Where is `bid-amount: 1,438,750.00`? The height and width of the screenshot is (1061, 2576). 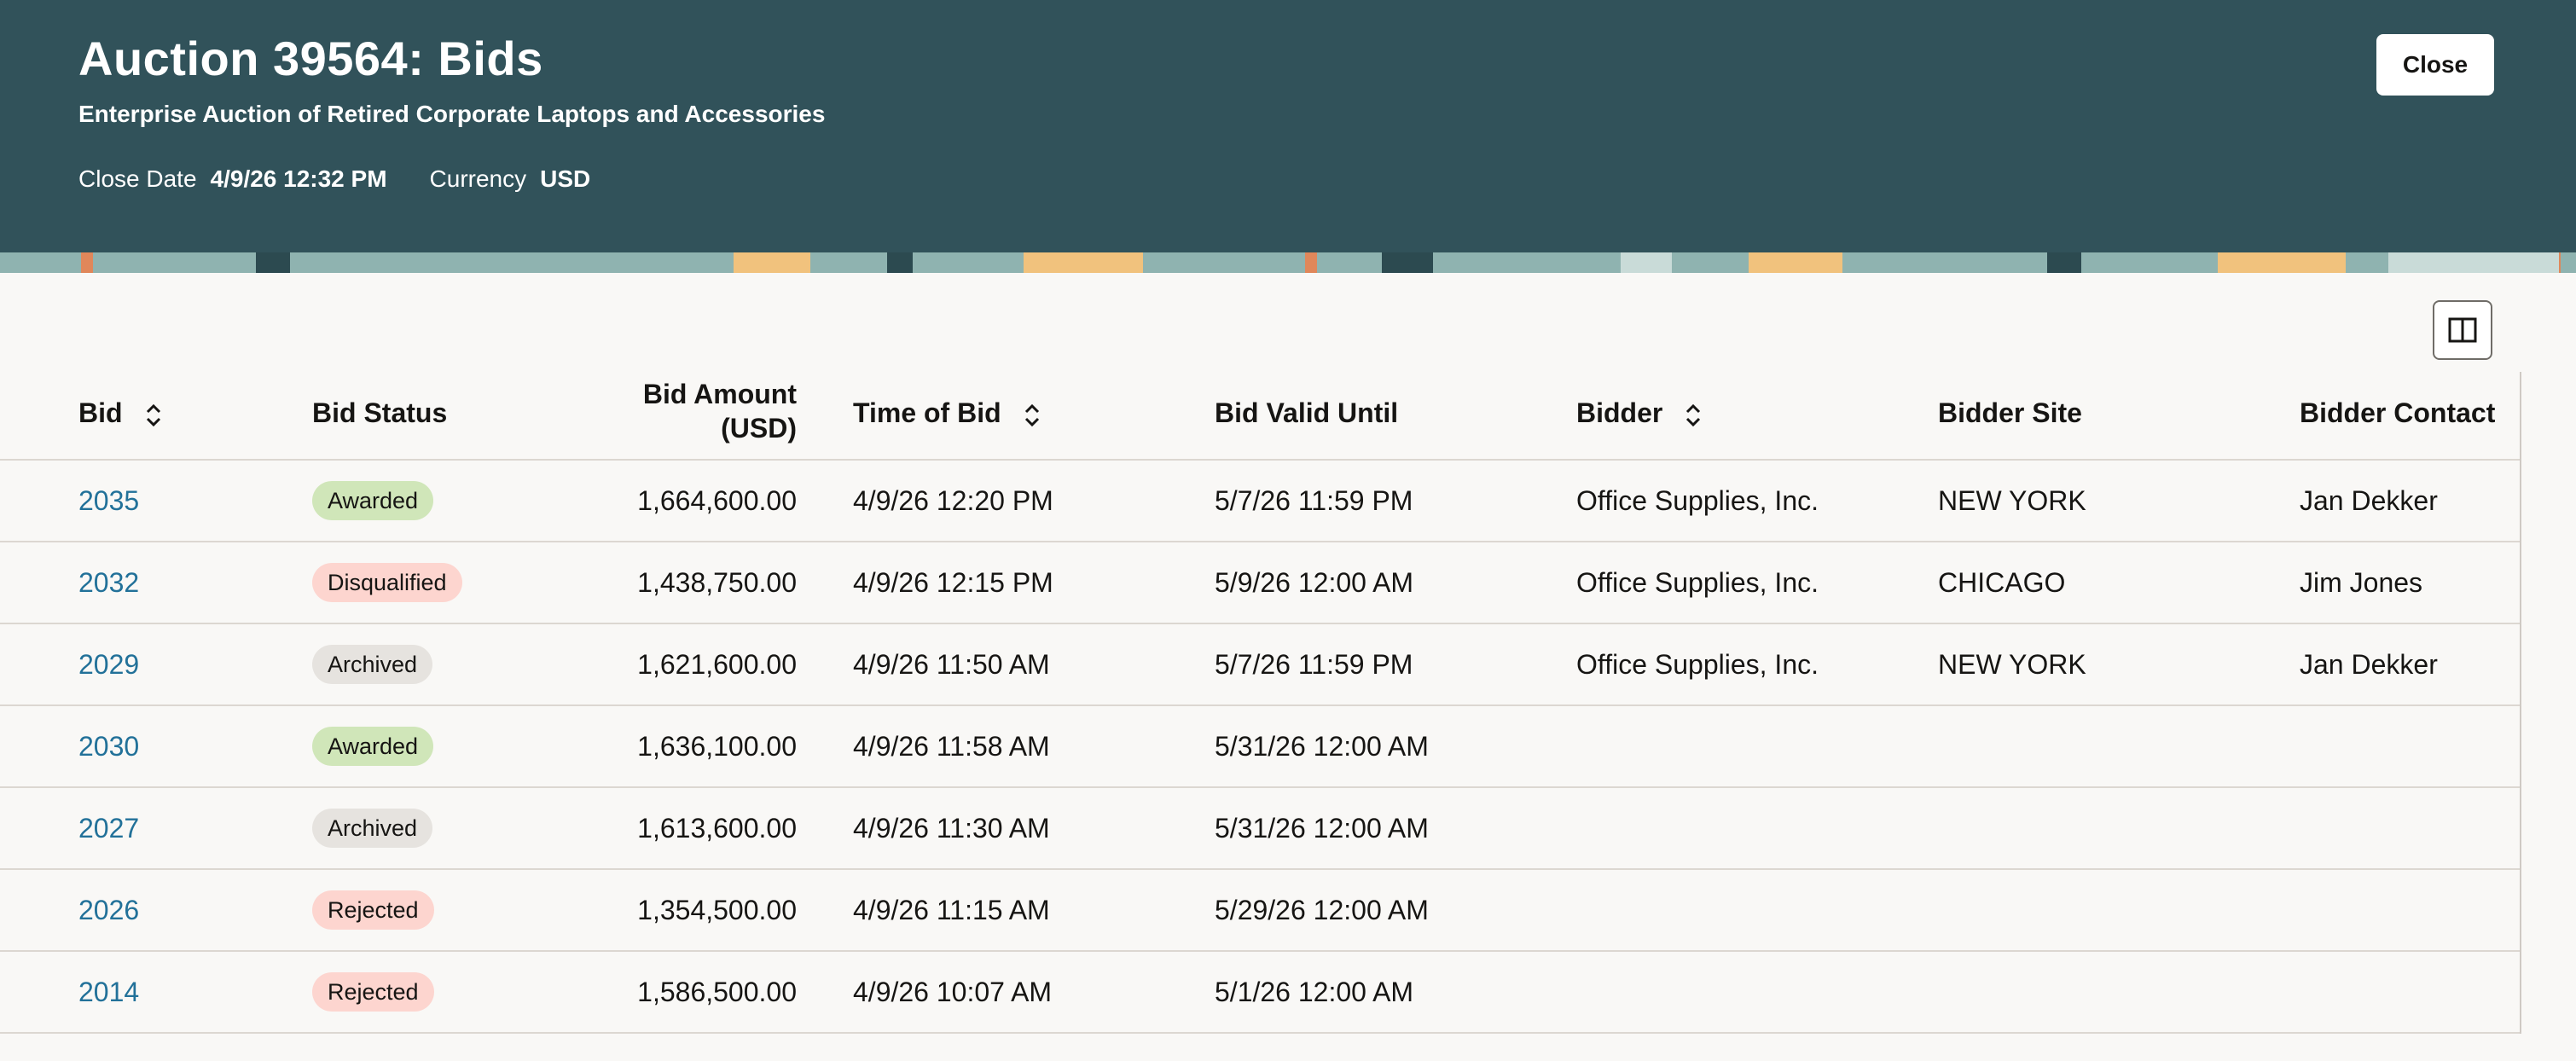 bid-amount: 1,438,750.00 is located at coordinates (717, 582).